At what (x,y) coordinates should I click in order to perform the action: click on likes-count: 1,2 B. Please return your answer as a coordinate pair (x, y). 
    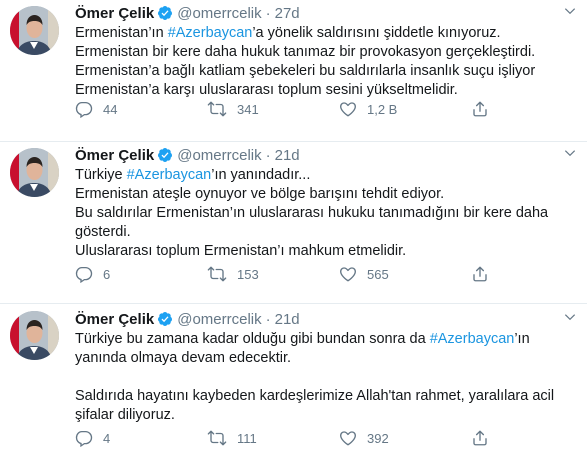
    Looking at the image, I should click on (382, 109).